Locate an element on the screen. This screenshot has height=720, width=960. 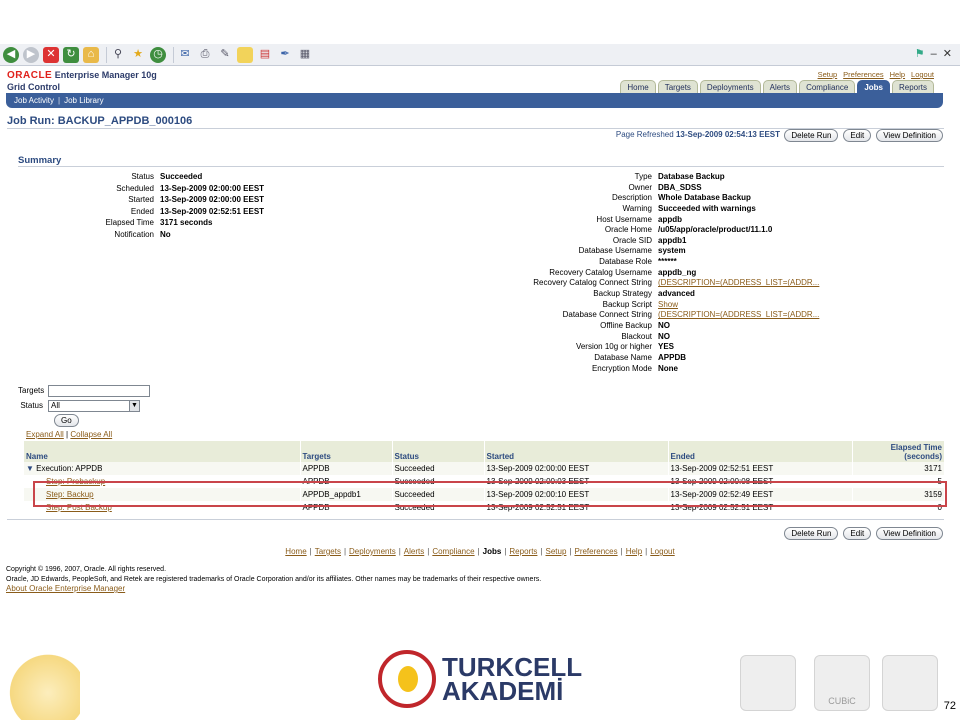
research-icon: ▦ is located at coordinates (305, 55).